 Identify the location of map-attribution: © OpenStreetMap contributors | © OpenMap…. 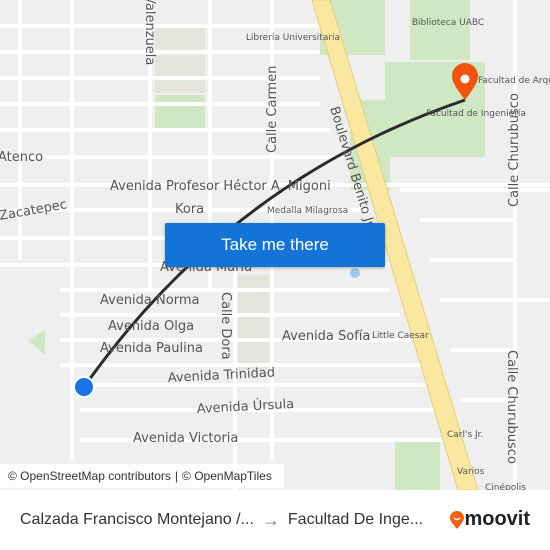
(142, 476).